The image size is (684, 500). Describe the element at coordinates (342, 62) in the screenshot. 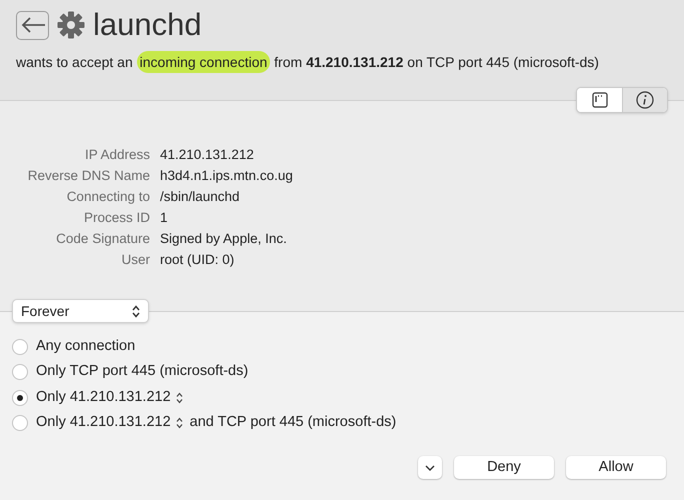

I see `connection-message: wants to accept an incoming connection from 41.210.131.212 on TCP port 445 (microsoft-ds)` at that location.